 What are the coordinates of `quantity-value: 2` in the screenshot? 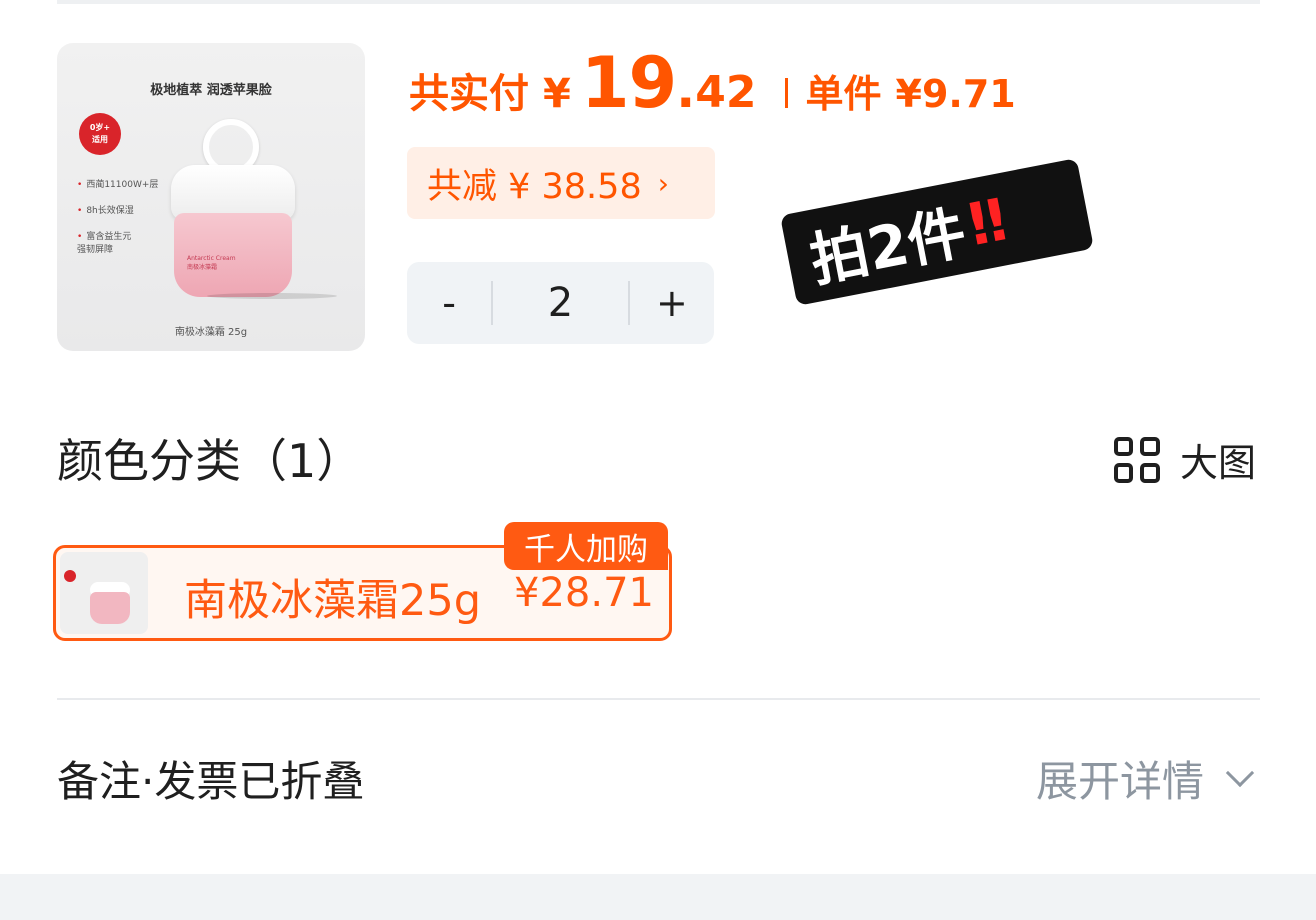 It's located at (560, 303).